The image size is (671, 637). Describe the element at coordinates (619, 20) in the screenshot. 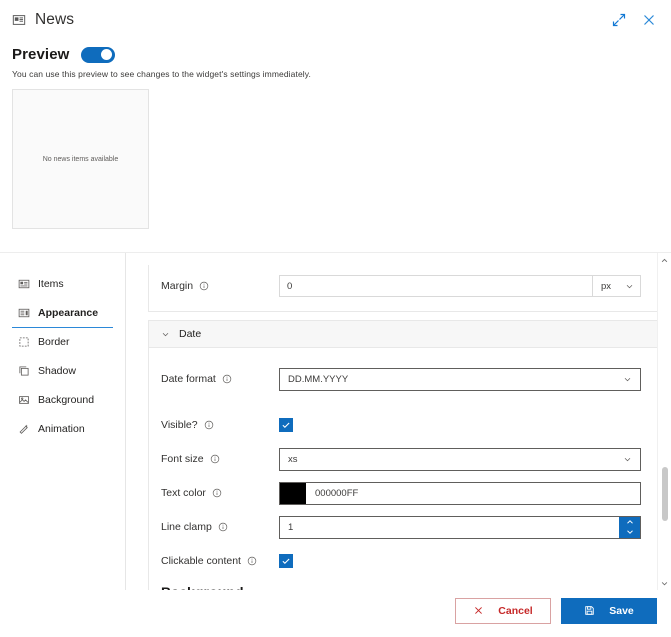

I see `expand-icon` at that location.